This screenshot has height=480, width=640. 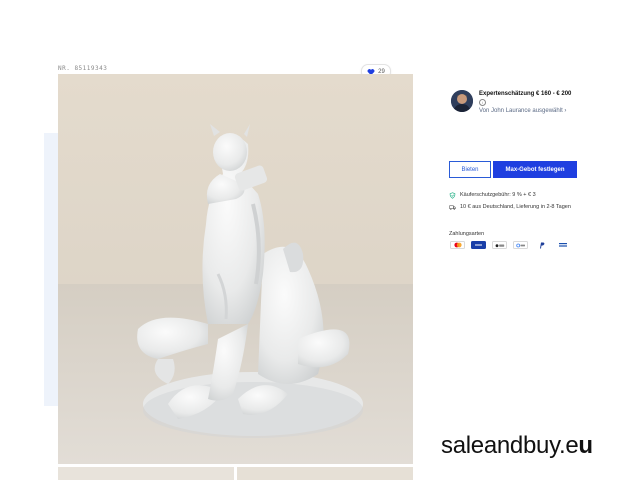 What do you see at coordinates (499, 245) in the screenshot?
I see `apple-pay-icon` at bounding box center [499, 245].